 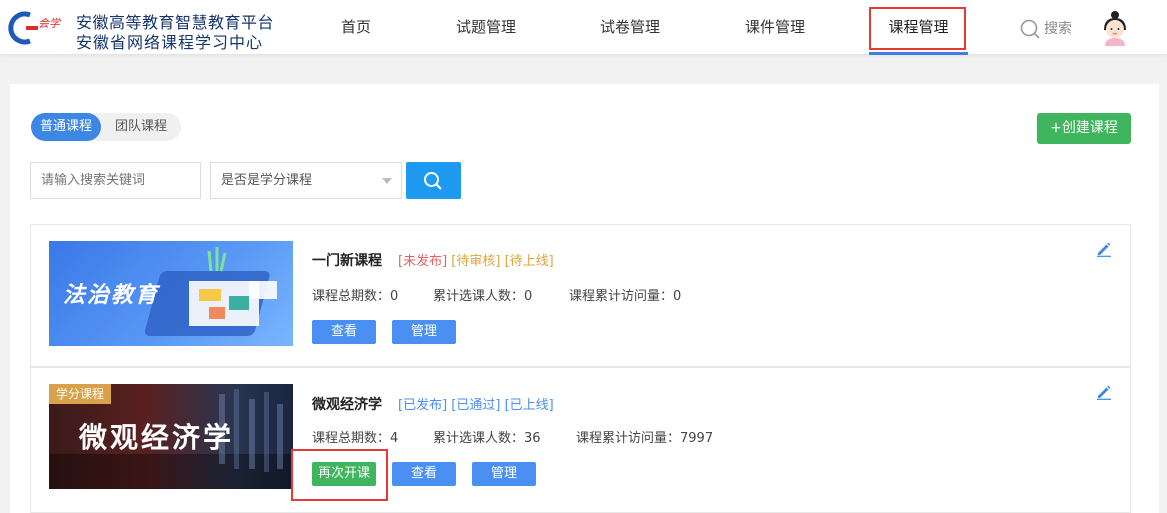 I want to click on stat-total-terms: 课程总期数：0, so click(x=355, y=296).